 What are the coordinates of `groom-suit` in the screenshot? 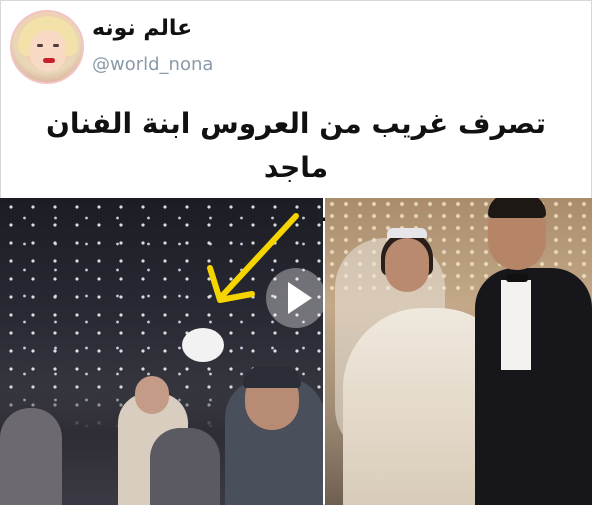 It's located at (533, 386).